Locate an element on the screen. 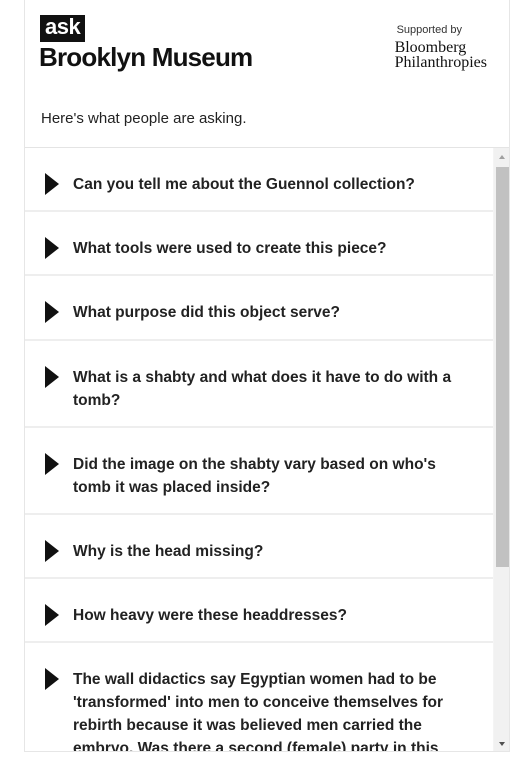 Image resolution: width=518 pixels, height=763 pixels. scroll-down-arrow-icon is located at coordinates (502, 744).